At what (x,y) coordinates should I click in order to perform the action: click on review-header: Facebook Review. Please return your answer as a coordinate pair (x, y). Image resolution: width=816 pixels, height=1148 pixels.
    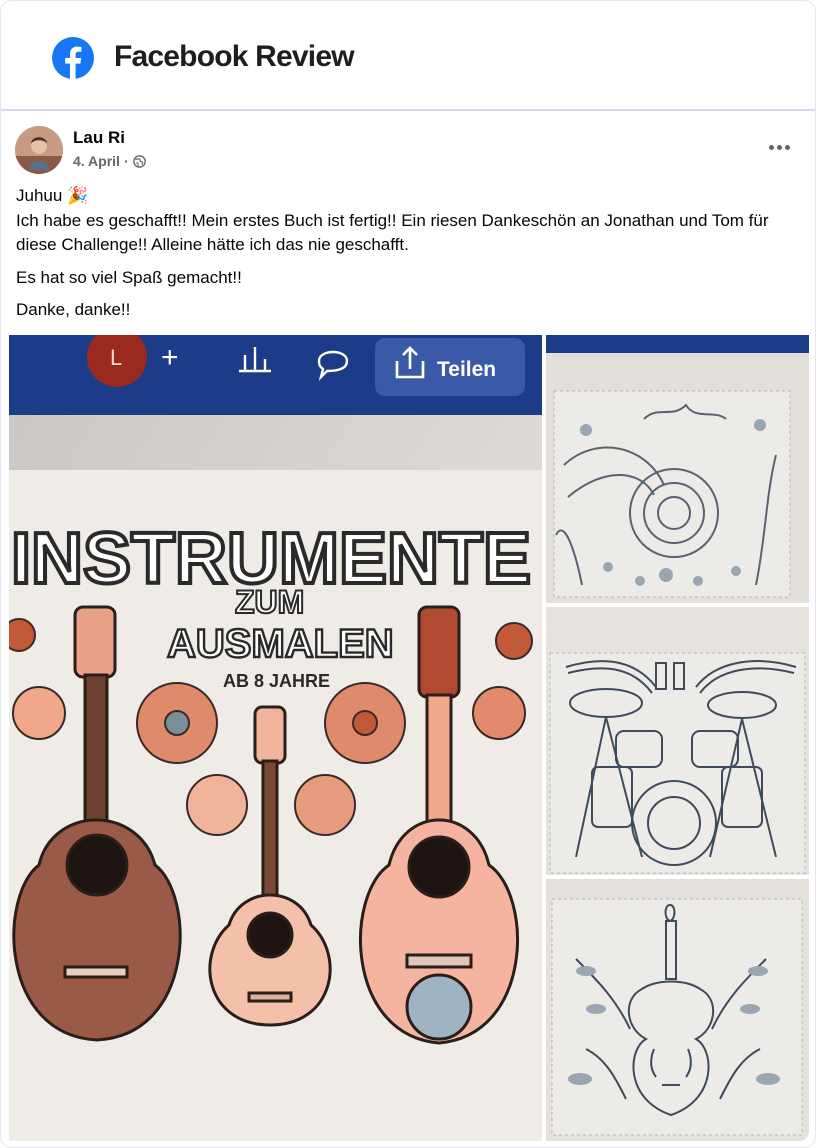
    Looking at the image, I should click on (408, 56).